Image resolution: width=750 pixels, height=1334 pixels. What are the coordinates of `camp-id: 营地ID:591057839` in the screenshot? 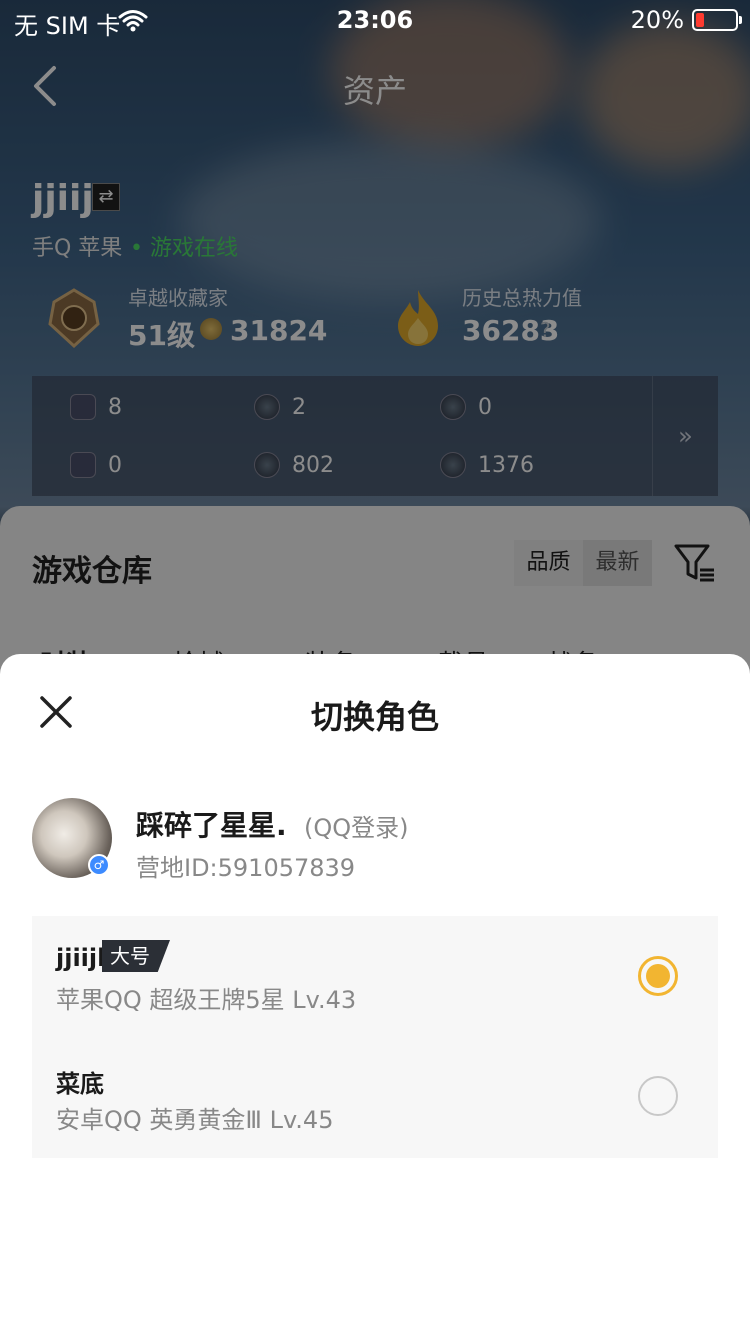 It's located at (246, 868).